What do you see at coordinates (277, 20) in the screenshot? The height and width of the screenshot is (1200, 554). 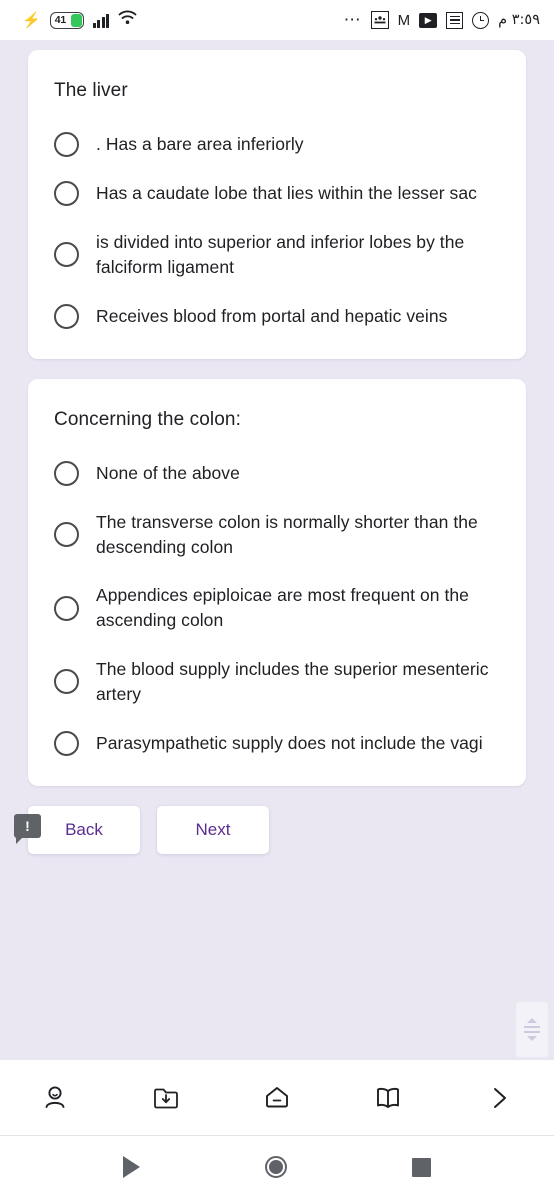 I see `phone-status-bar: ⚡ 41 ⋯ M ▶ ٣:٥٩ م` at bounding box center [277, 20].